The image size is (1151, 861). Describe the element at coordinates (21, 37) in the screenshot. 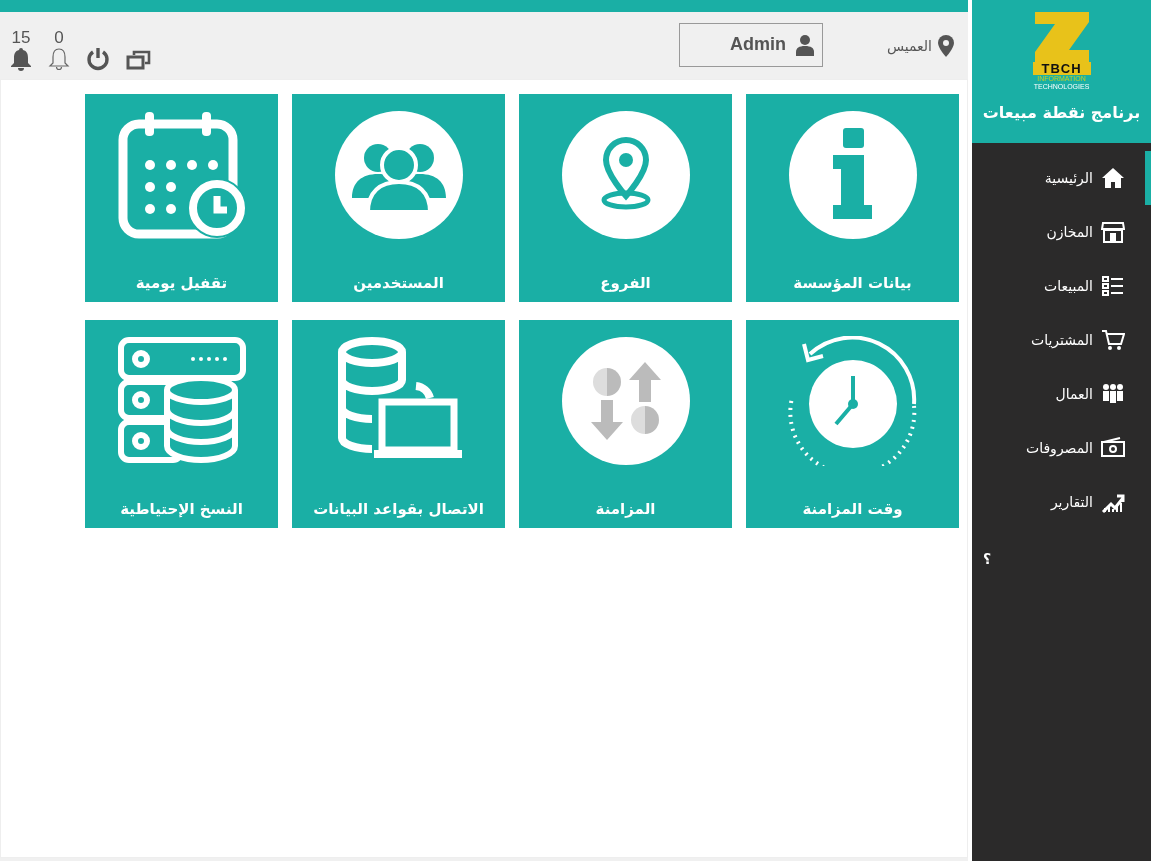

I see `notification-count: 15` at that location.